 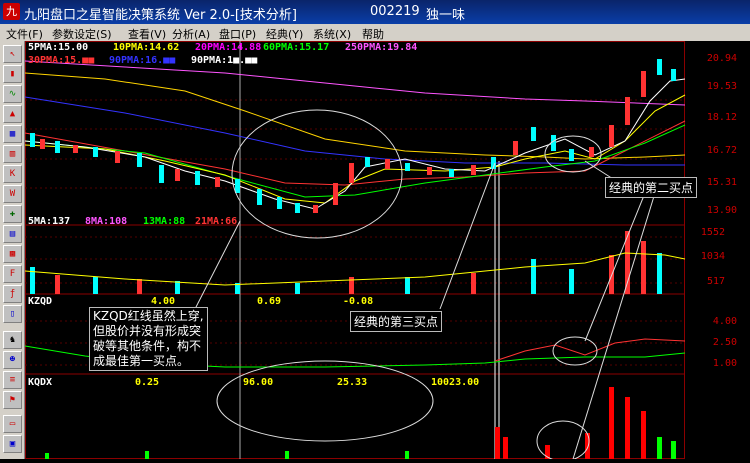 What do you see at coordinates (142, 60) in the screenshot?
I see `ma90-label: 90PMA:16.■■` at bounding box center [142, 60].